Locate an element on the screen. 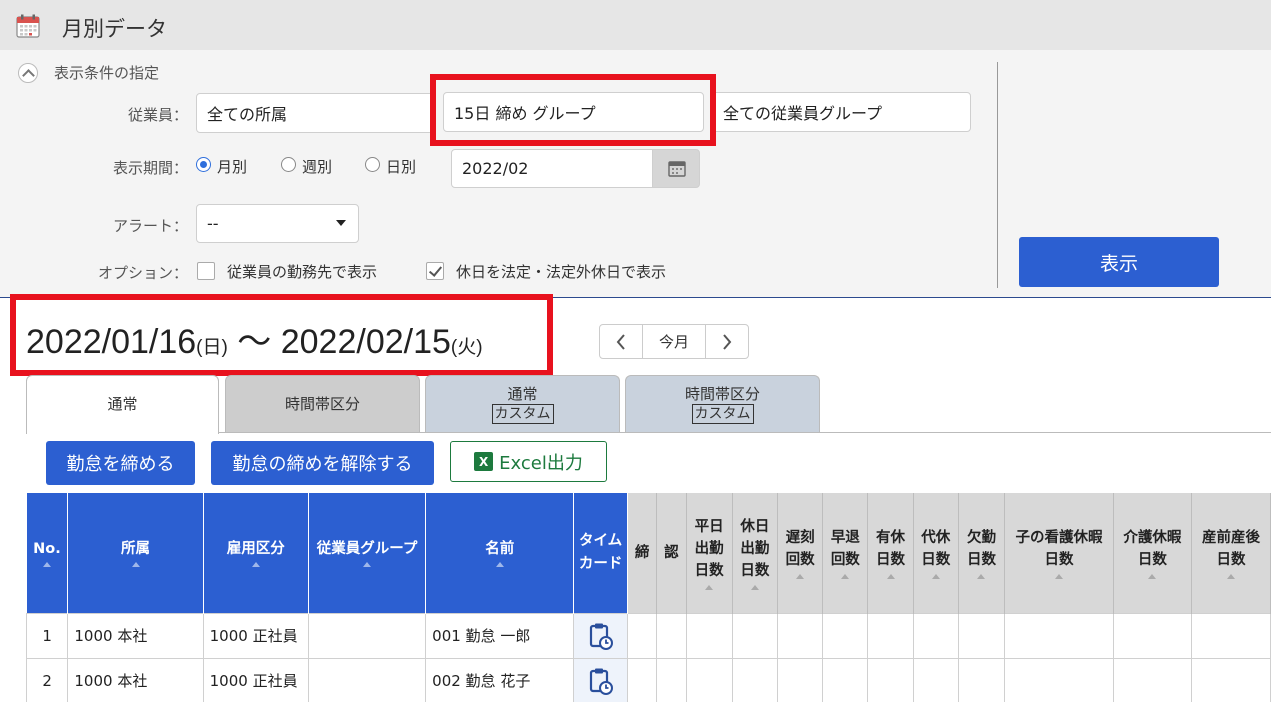 The image size is (1271, 702). column-header: 認 is located at coordinates (671, 553).